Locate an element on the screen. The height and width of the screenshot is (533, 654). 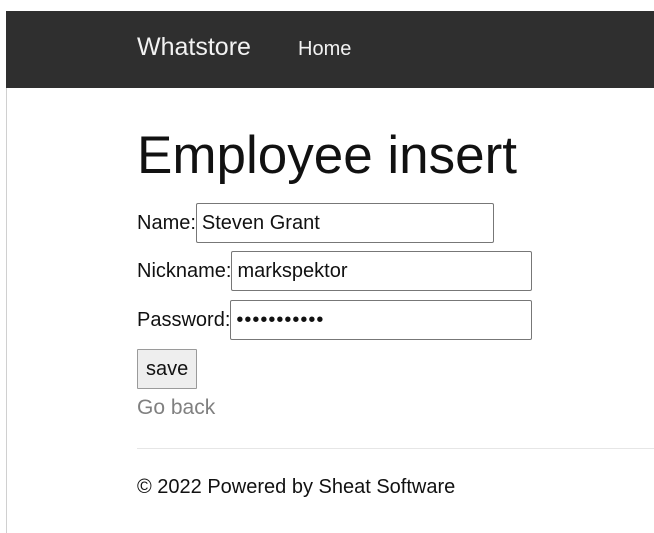
nickname-input is located at coordinates (382, 271).